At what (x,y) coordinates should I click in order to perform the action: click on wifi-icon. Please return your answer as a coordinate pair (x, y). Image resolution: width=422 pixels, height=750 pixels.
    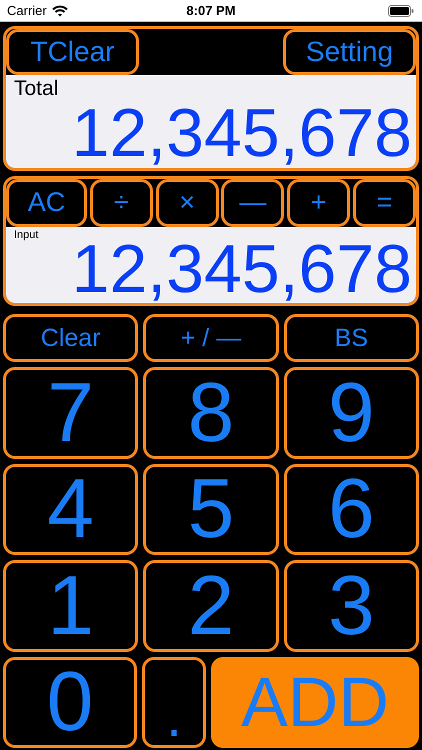
    Looking at the image, I should click on (60, 10).